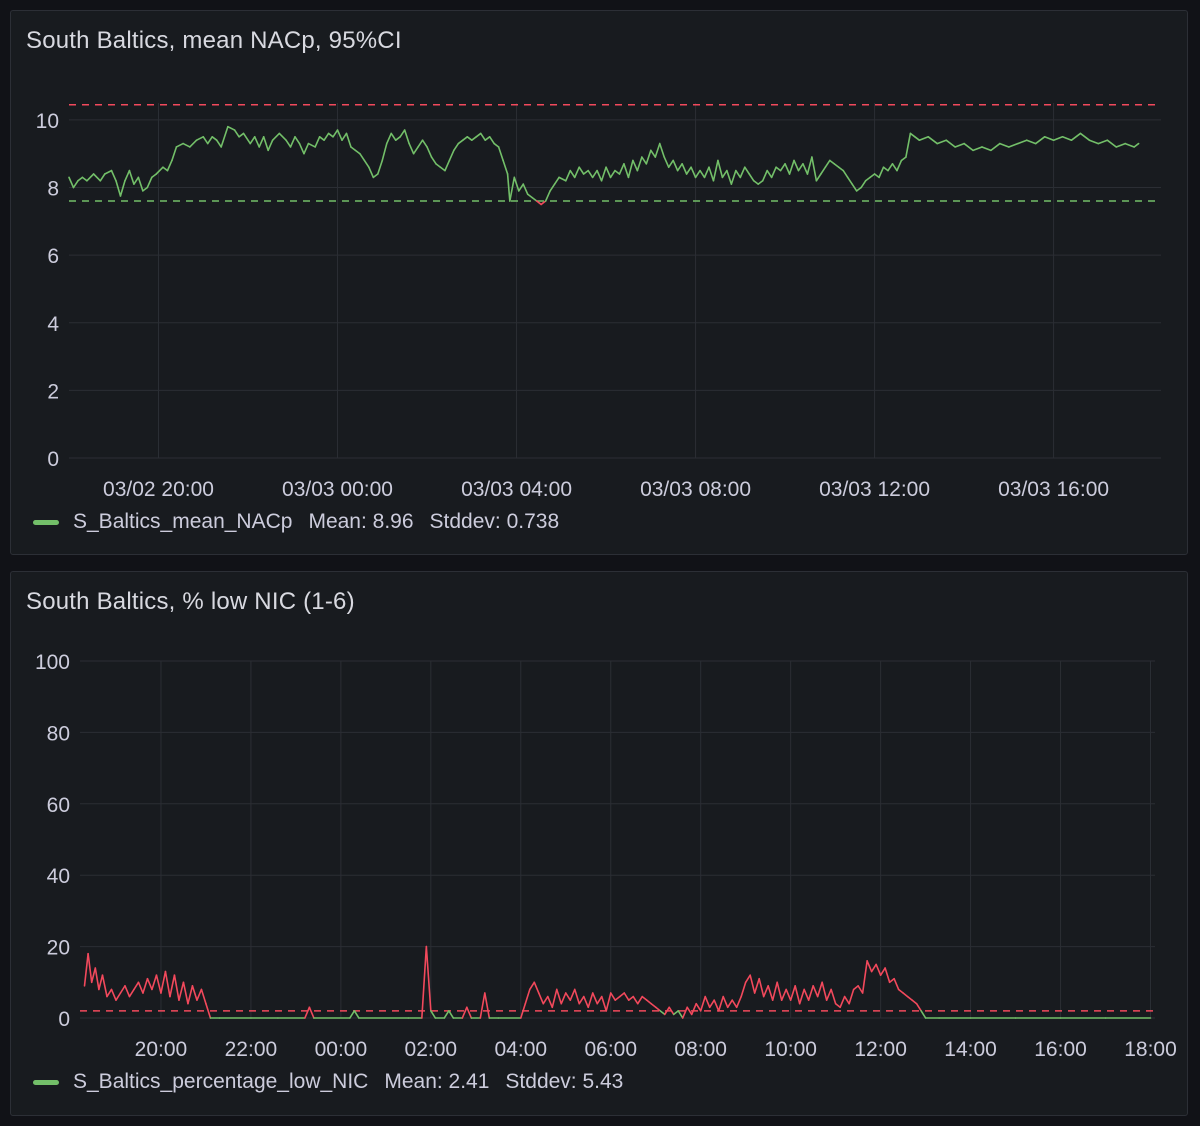 Image resolution: width=1200 pixels, height=1126 pixels. What do you see at coordinates (182, 522) in the screenshot?
I see `legend-series-name: S_Baltics_mean_NACp` at bounding box center [182, 522].